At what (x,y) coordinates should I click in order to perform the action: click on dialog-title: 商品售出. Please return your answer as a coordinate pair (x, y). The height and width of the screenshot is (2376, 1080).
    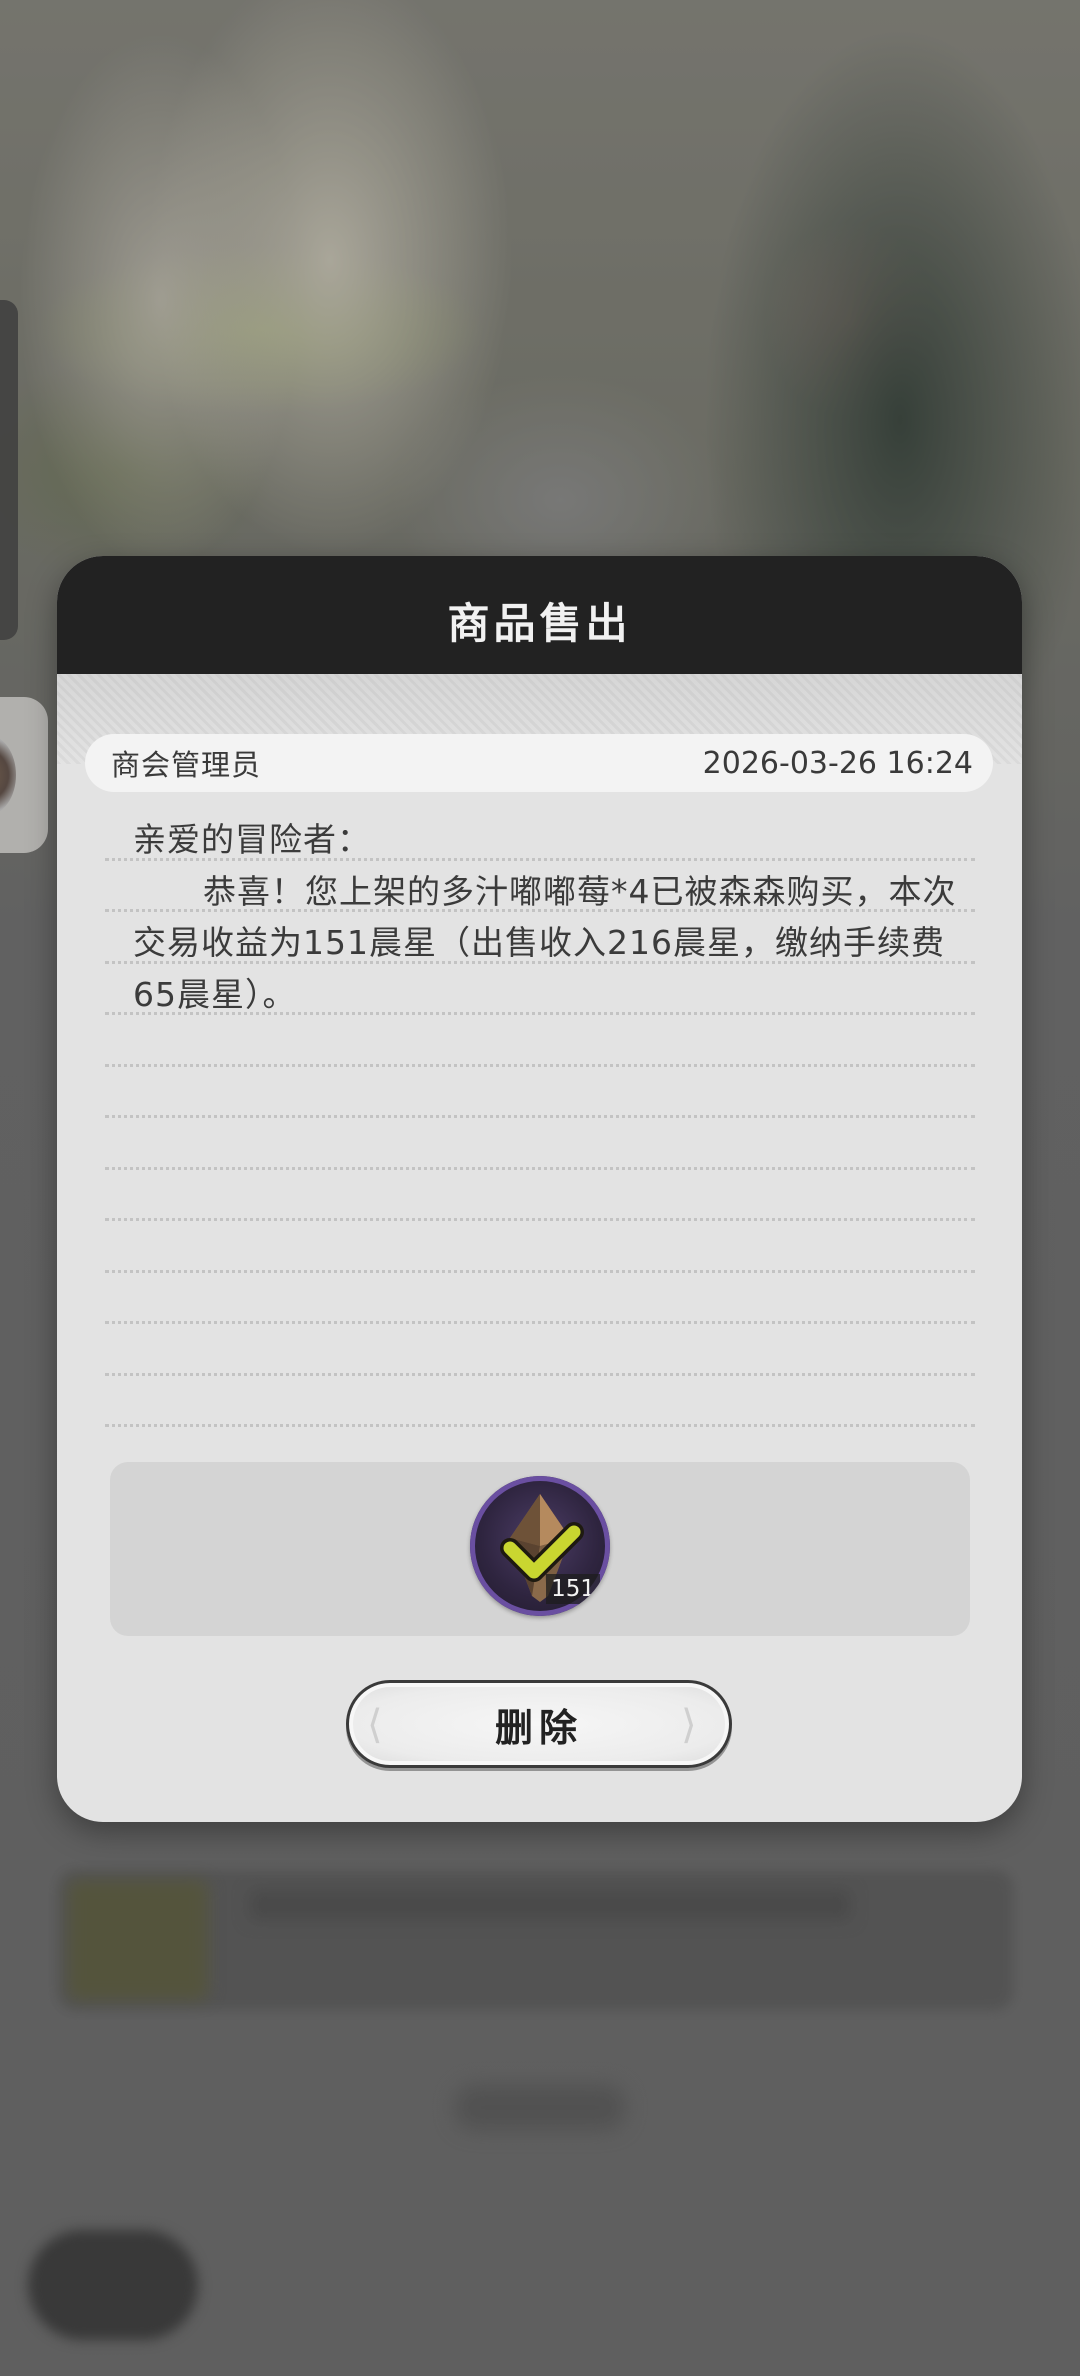
    Looking at the image, I should click on (539, 623).